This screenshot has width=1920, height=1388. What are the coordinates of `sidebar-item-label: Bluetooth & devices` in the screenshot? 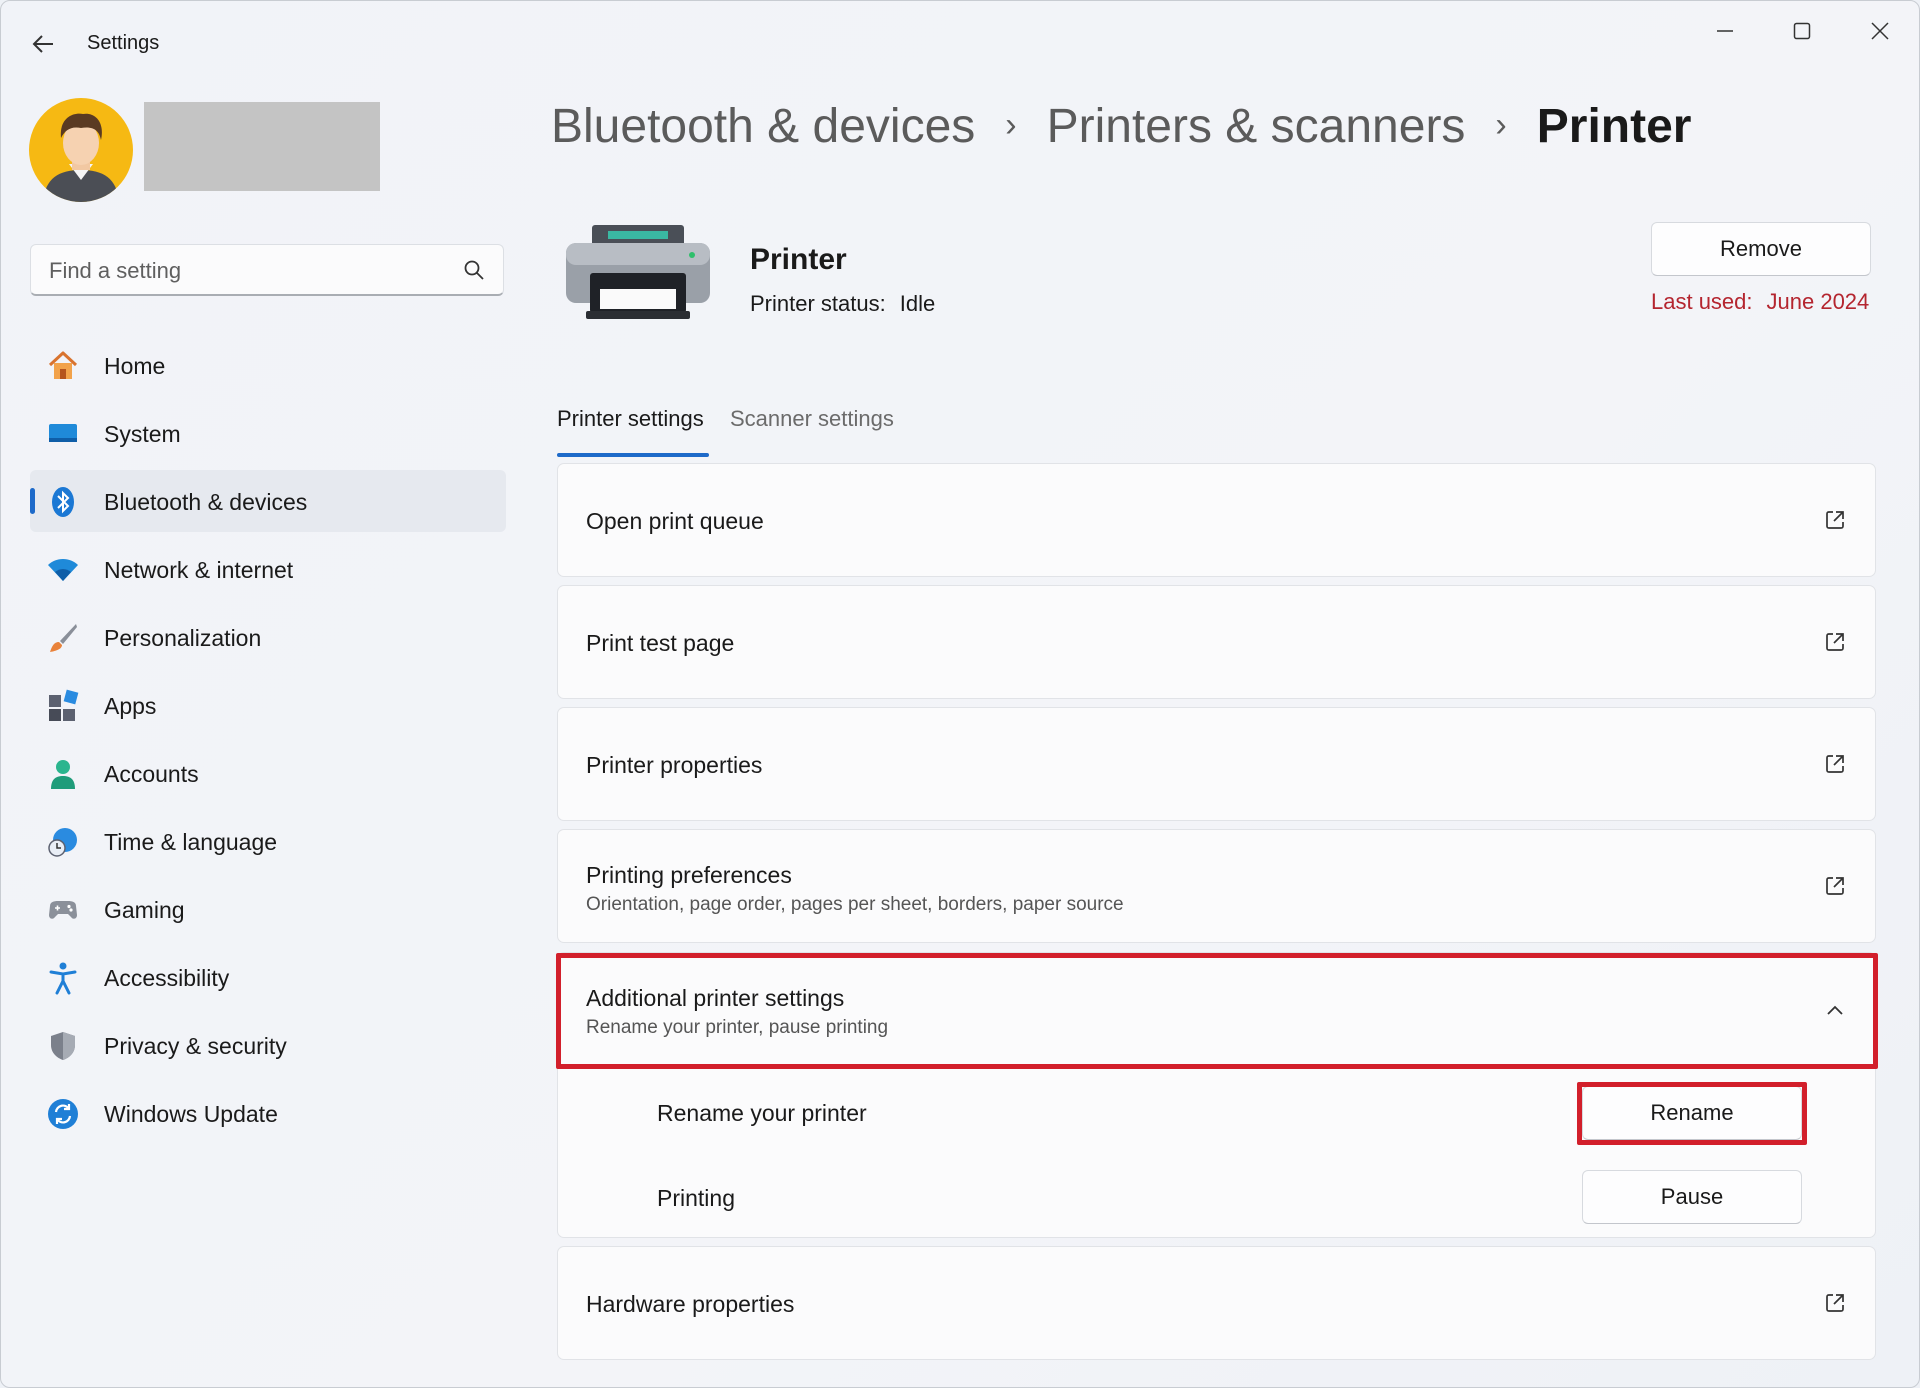 It's located at (206, 502).